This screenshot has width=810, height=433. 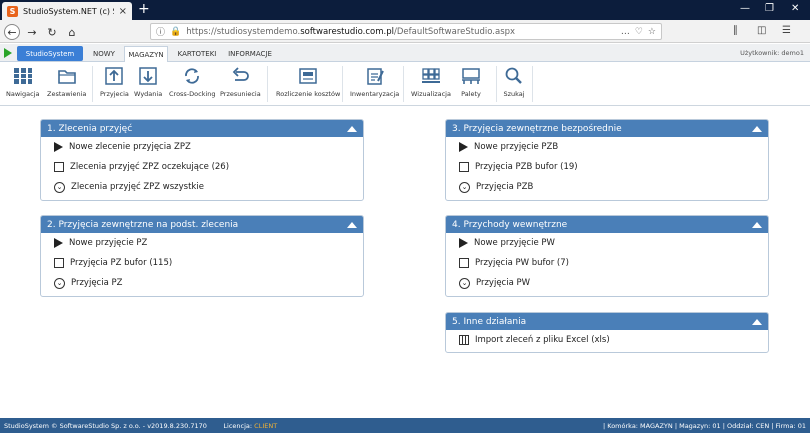 I want to click on spreadsheet-icon, so click(x=464, y=340).